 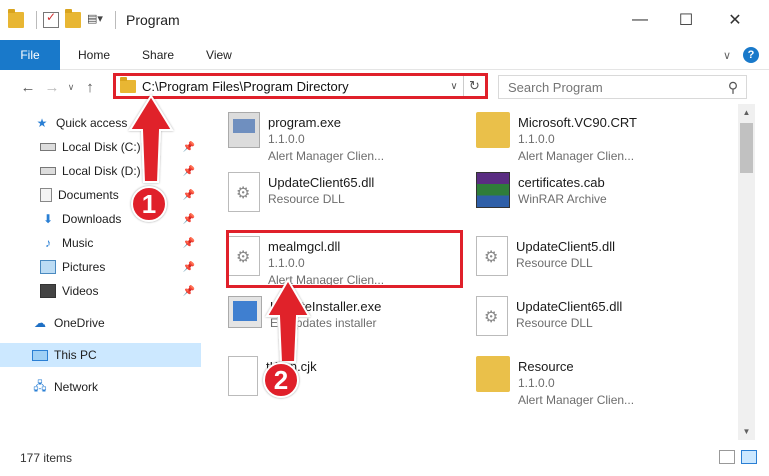 I want to click on music-icon: ♪, so click(x=48, y=243).